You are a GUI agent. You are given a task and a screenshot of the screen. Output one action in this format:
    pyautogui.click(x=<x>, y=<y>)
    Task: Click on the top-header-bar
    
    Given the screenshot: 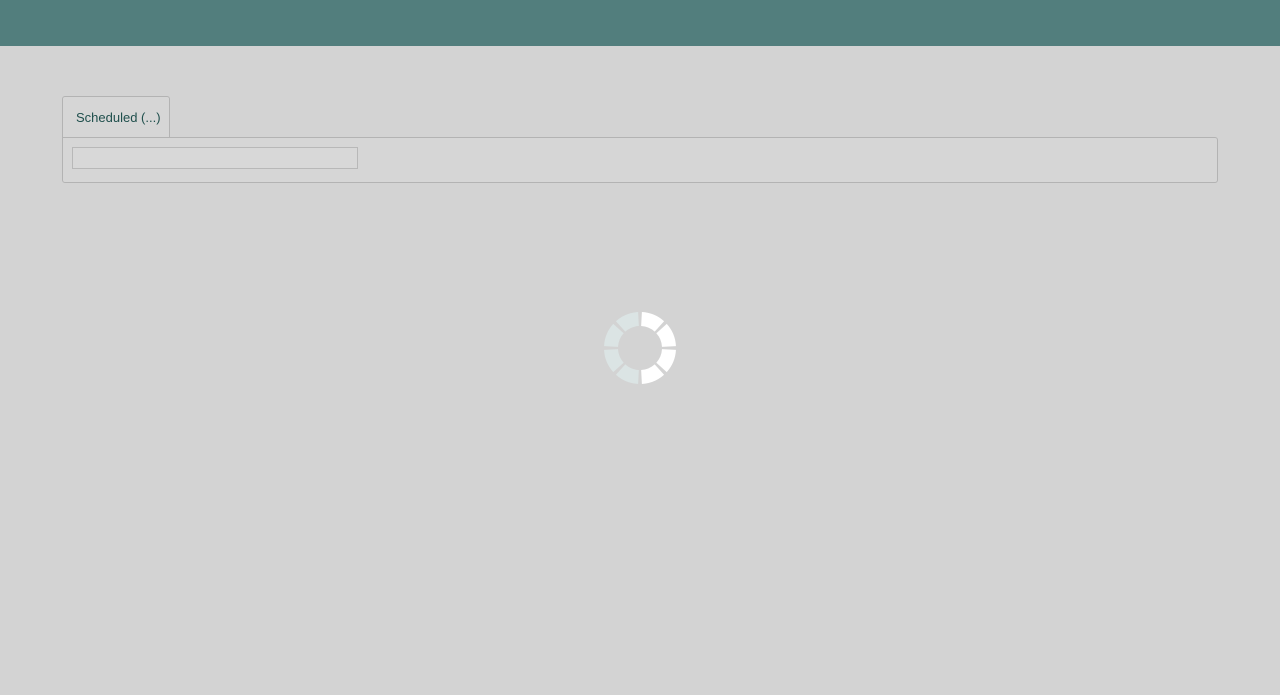 What is the action you would take?
    pyautogui.click(x=640, y=23)
    